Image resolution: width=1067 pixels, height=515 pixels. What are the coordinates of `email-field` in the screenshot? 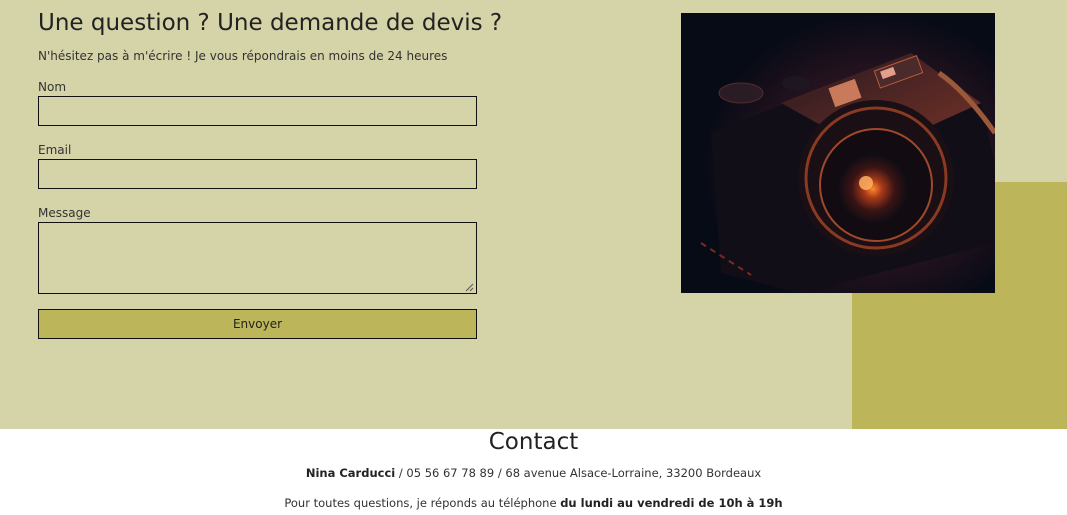 It's located at (257, 174).